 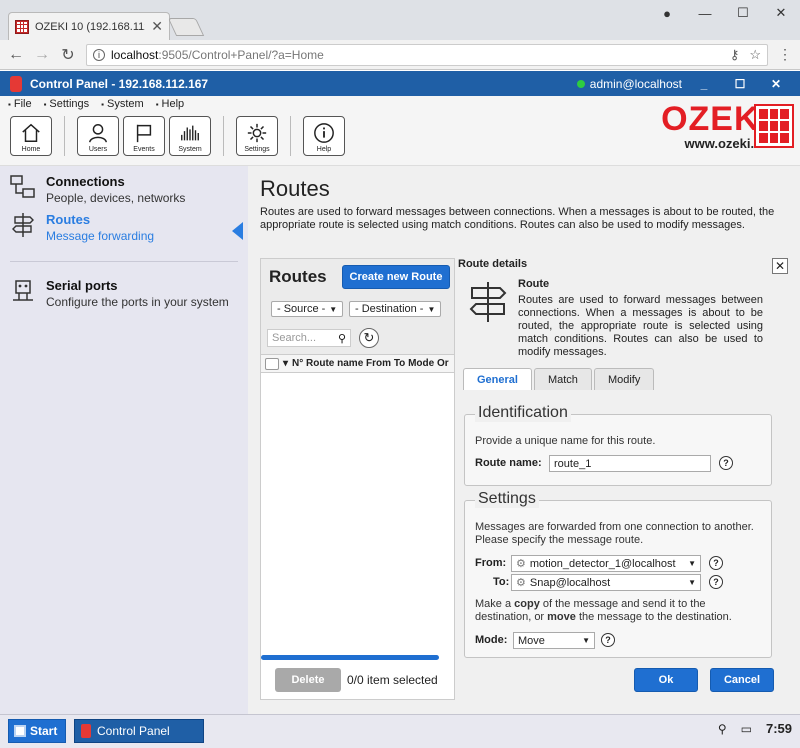 I want to click on details-tabs: General Match Modify, so click(x=559, y=379).